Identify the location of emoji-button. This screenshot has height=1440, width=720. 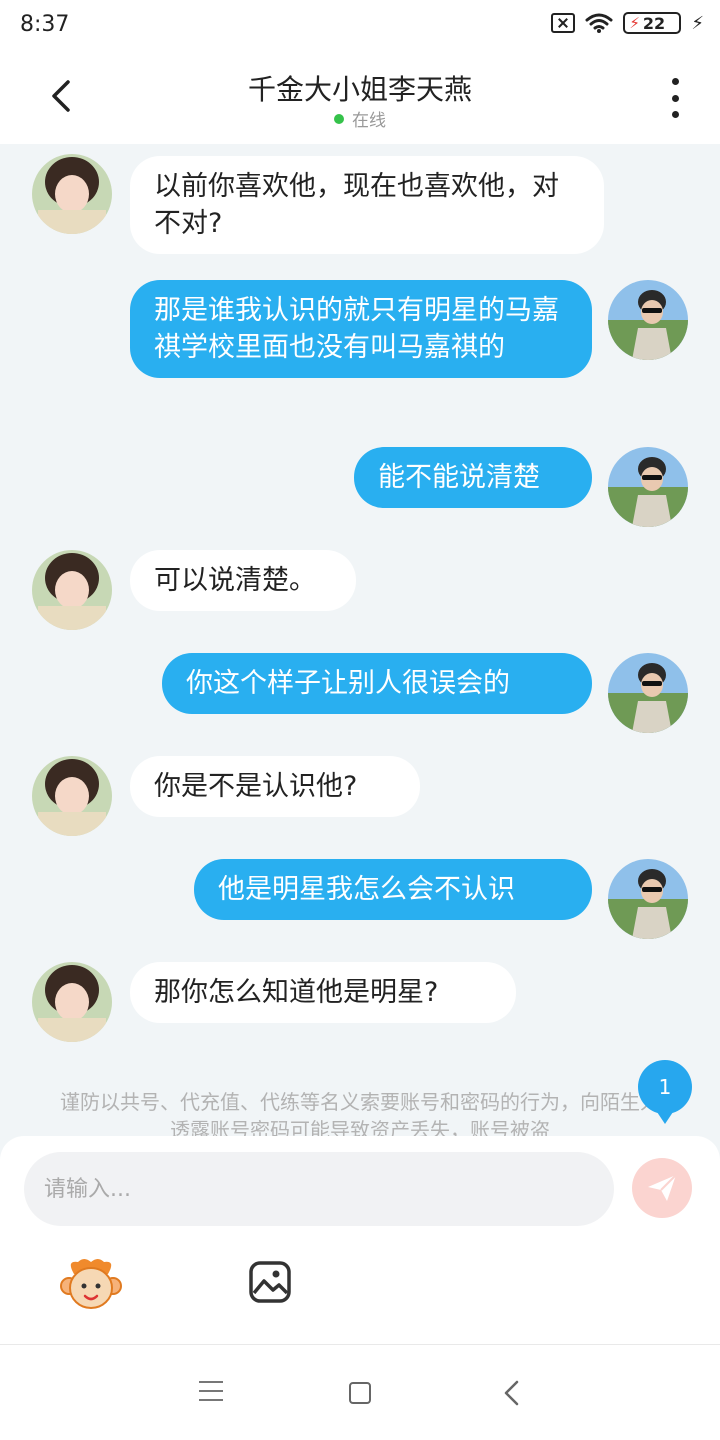
(91, 1284).